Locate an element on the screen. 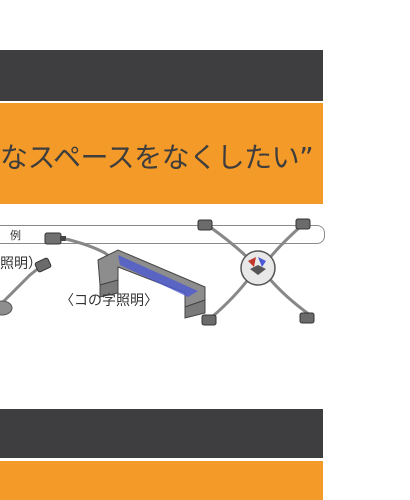 Image resolution: width=410 pixels, height=500 pixels. top-dark-band is located at coordinates (161, 75).